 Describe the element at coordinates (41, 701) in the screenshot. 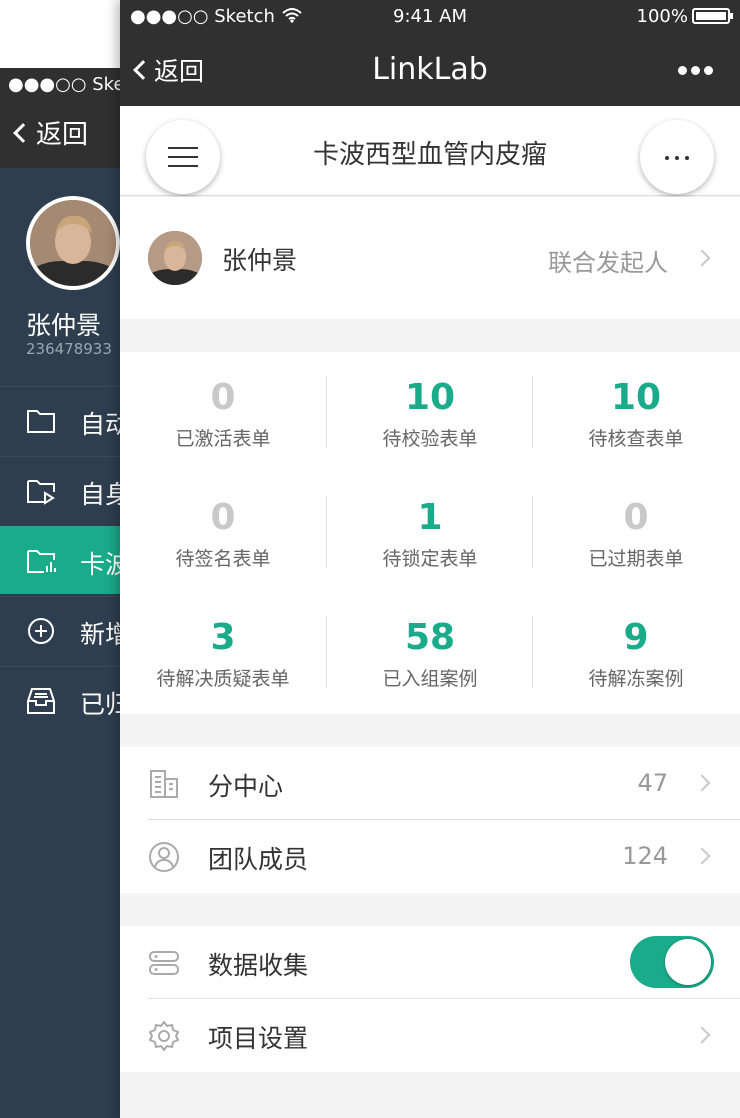

I see `archive-icon` at that location.